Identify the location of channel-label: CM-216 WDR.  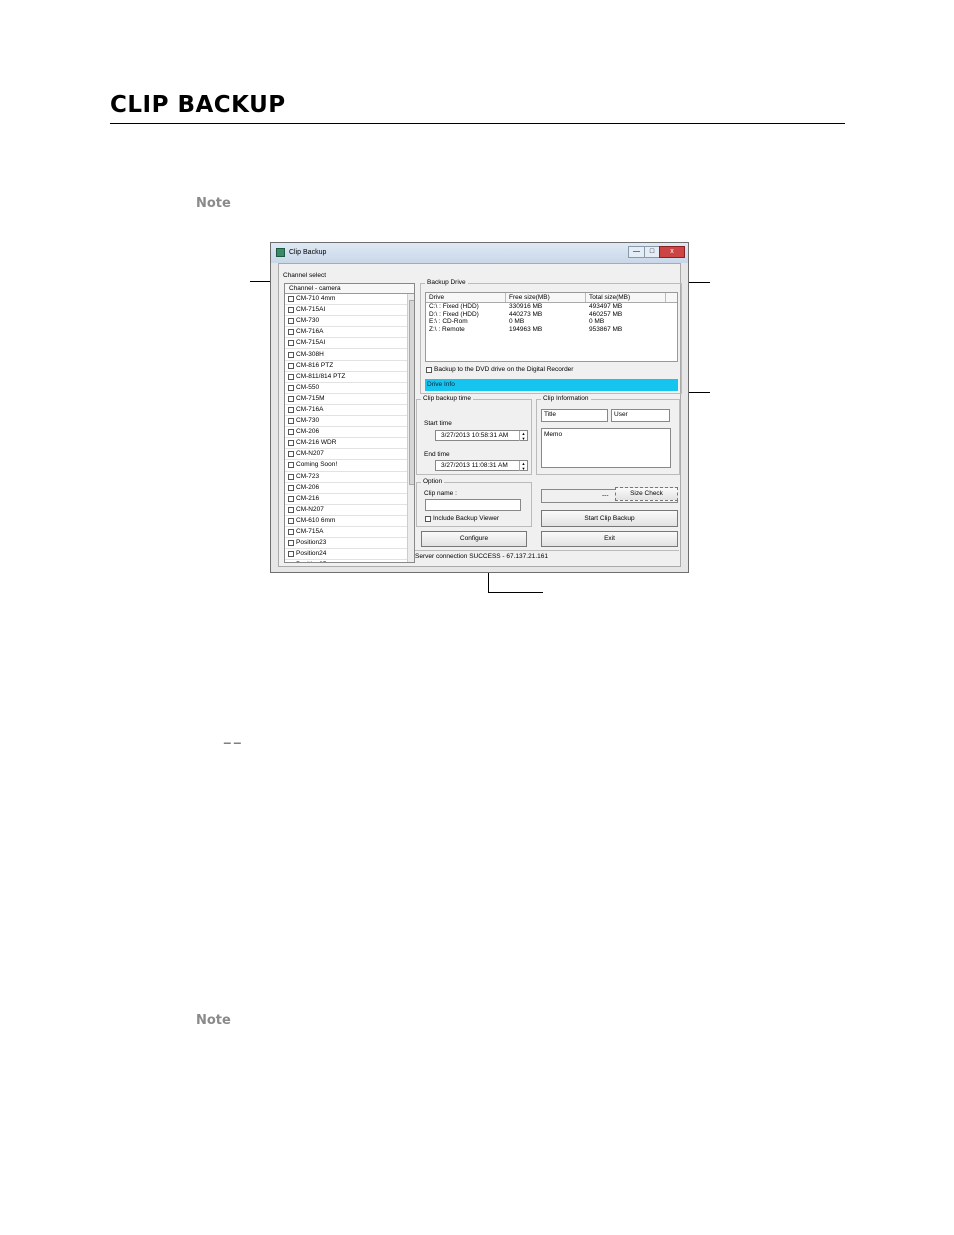
(316, 443).